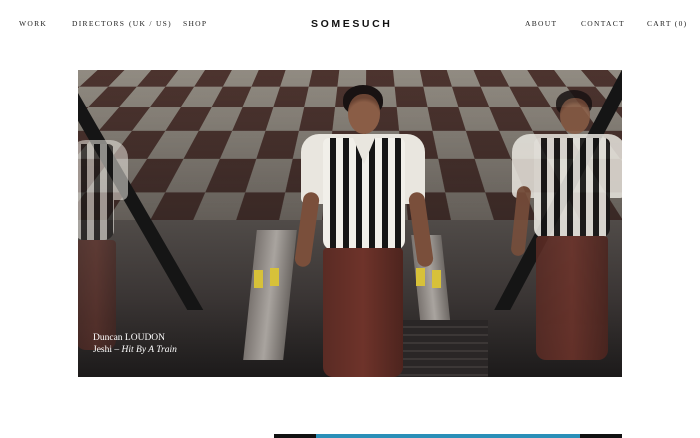 The width and height of the screenshot is (700, 438). What do you see at coordinates (135, 338) in the screenshot?
I see `director-name: Duncan LOUDON` at bounding box center [135, 338].